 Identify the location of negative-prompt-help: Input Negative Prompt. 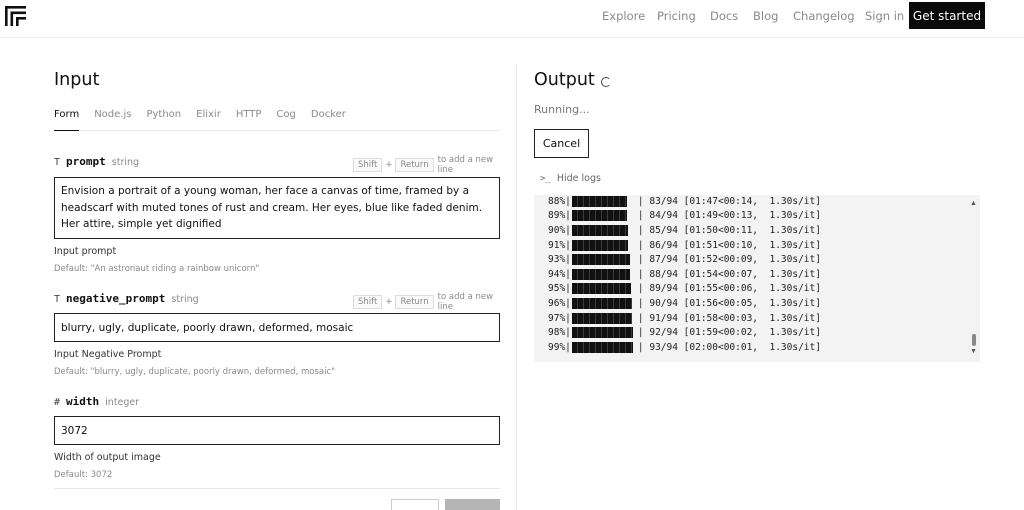
(108, 354).